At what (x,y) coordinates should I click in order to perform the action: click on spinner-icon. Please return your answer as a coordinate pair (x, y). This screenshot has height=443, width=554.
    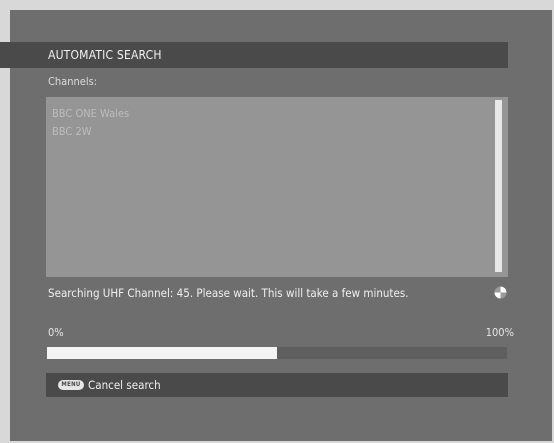
    Looking at the image, I should click on (500, 292).